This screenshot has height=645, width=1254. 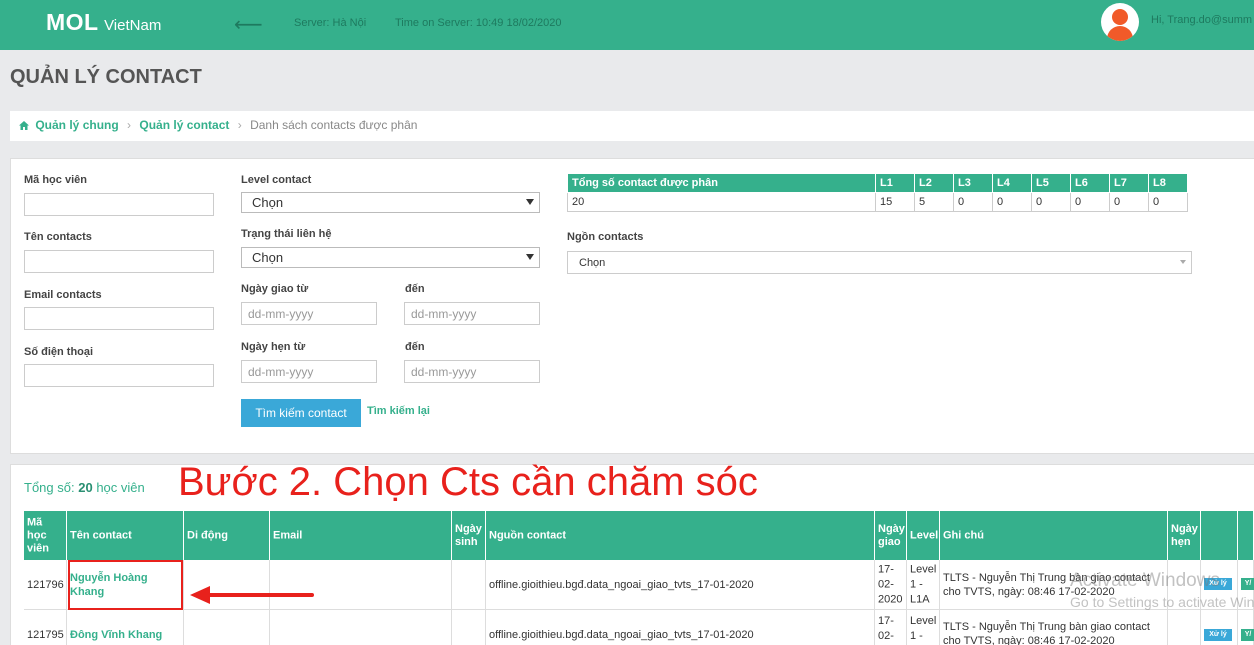 What do you see at coordinates (45, 627) in the screenshot?
I see `table-cell-id: 121795` at bounding box center [45, 627].